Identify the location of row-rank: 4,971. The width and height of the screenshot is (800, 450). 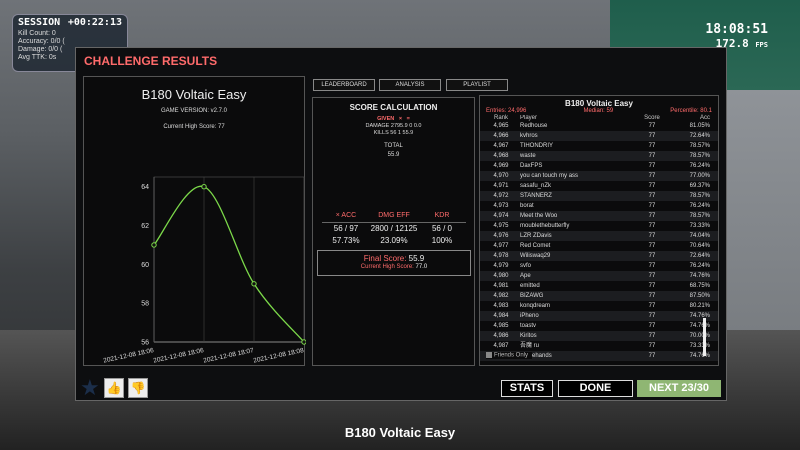
(501, 186).